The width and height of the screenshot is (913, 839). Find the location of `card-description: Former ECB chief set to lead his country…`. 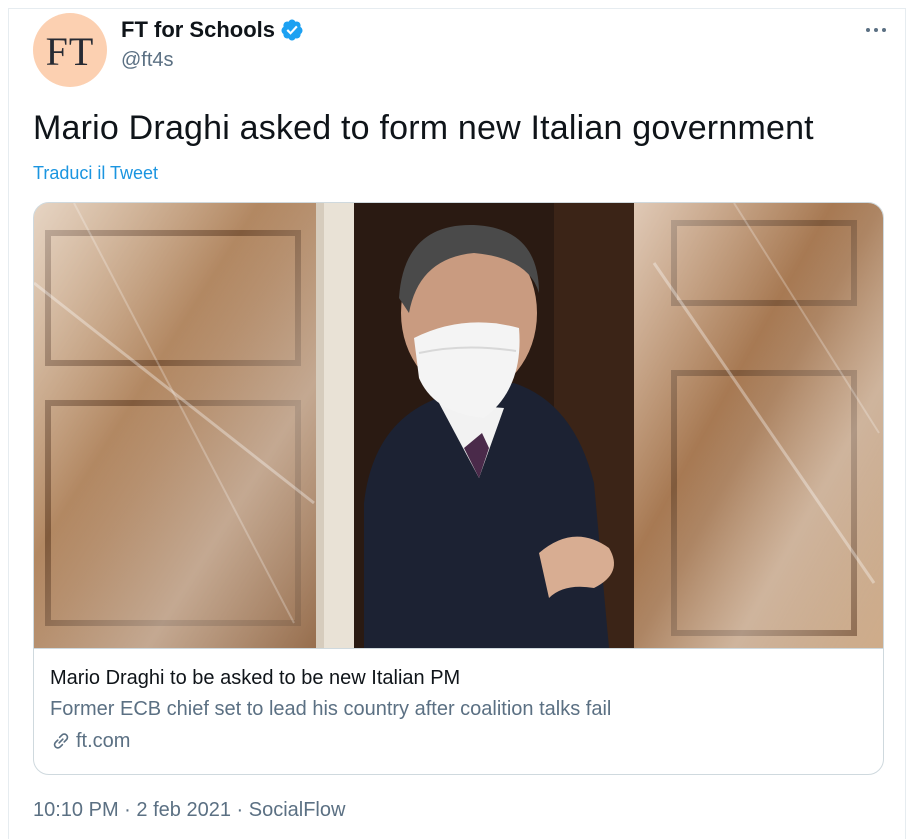

card-description: Former ECB chief set to lead his country… is located at coordinates (331, 709).